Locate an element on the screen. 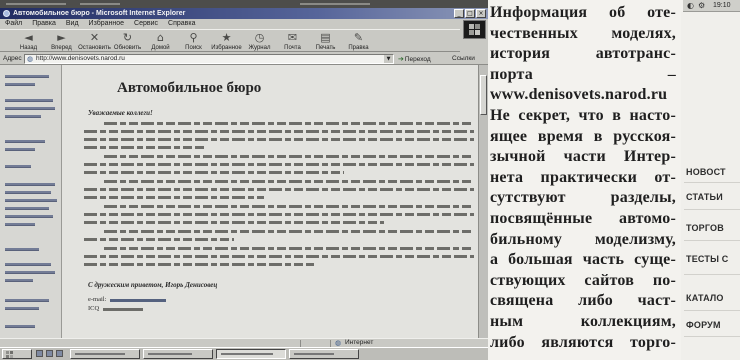 Image resolution: width=740 pixels, height=360 pixels. forward-button: ► Вперед is located at coordinates (61, 40).